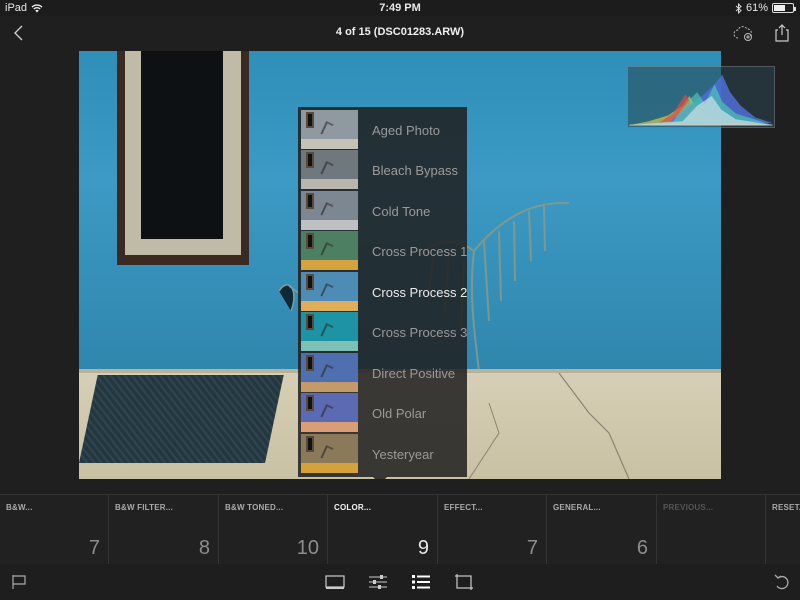 The width and height of the screenshot is (800, 600). I want to click on preset-item: Old Polar, so click(382, 412).